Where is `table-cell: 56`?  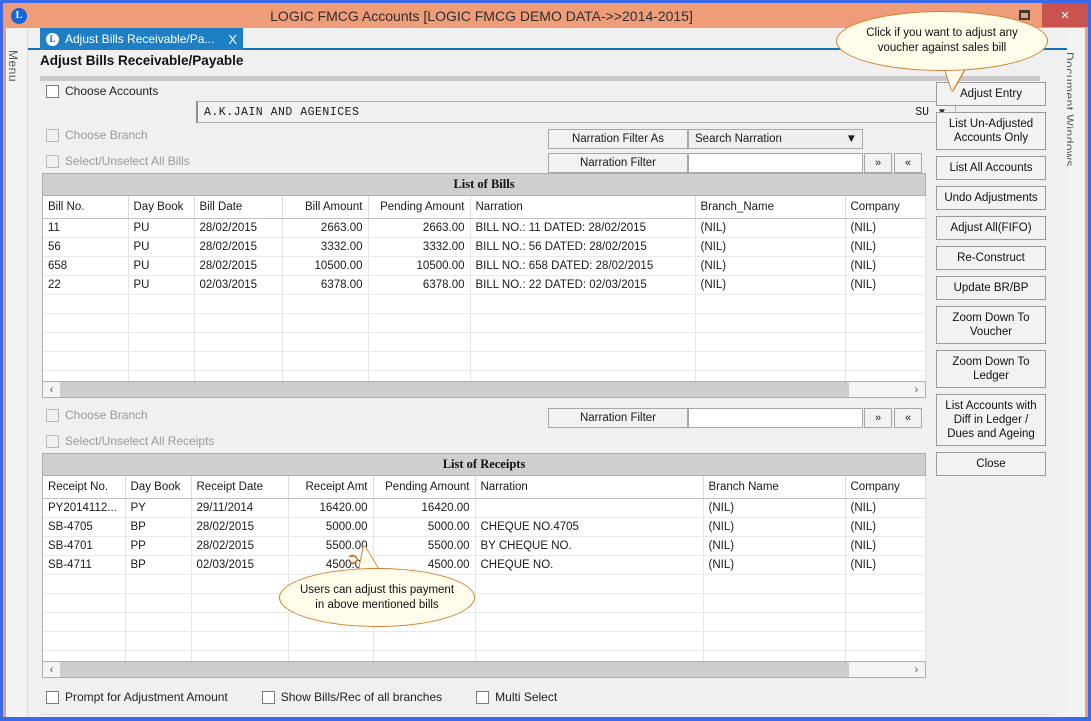 table-cell: 56 is located at coordinates (86, 247).